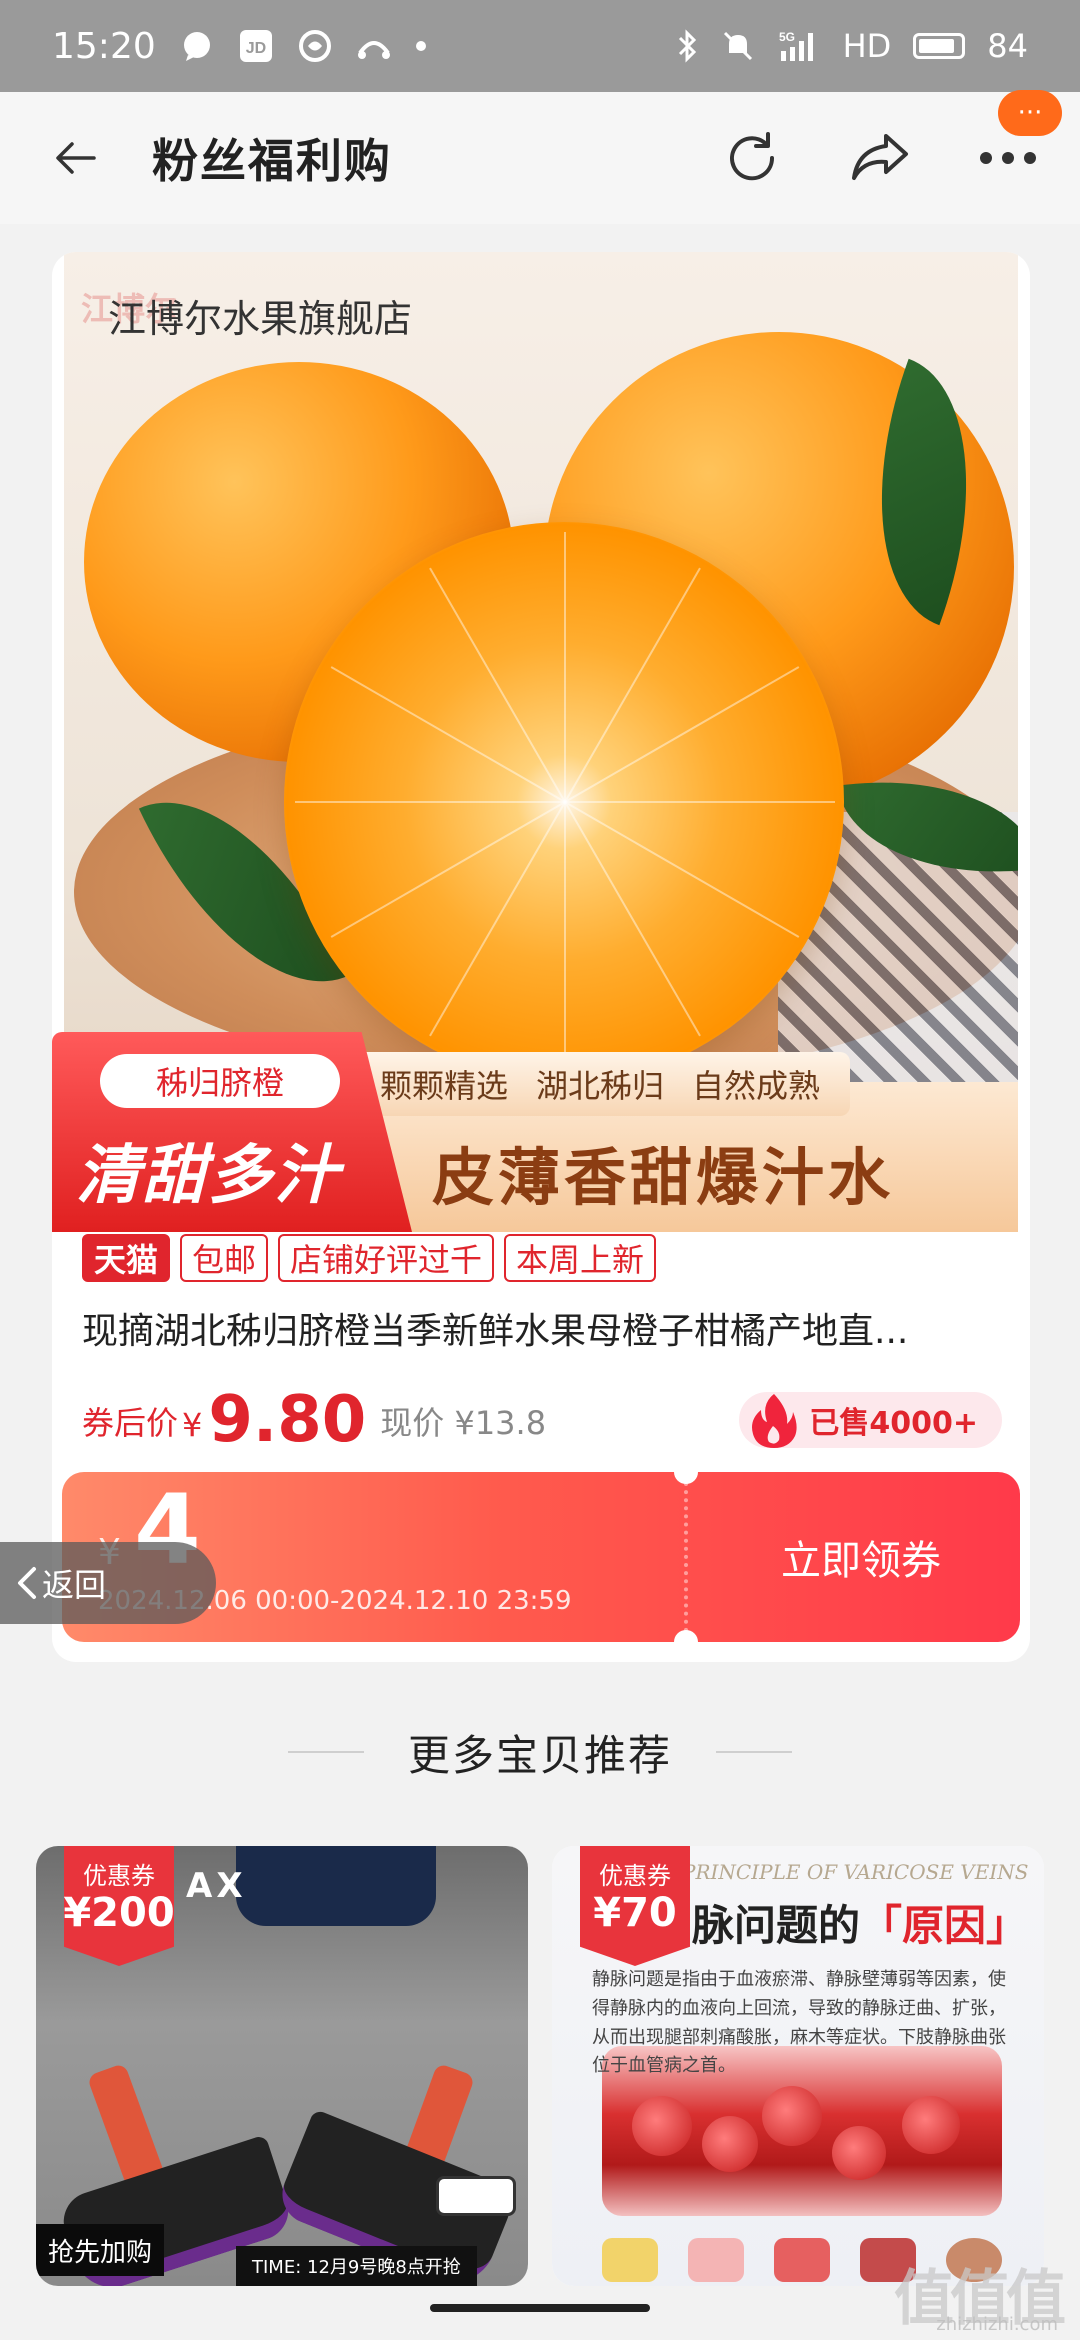 Image resolution: width=1080 pixels, height=2340 pixels. What do you see at coordinates (224, 1258) in the screenshot?
I see `tag-free-shipping: 包邮` at bounding box center [224, 1258].